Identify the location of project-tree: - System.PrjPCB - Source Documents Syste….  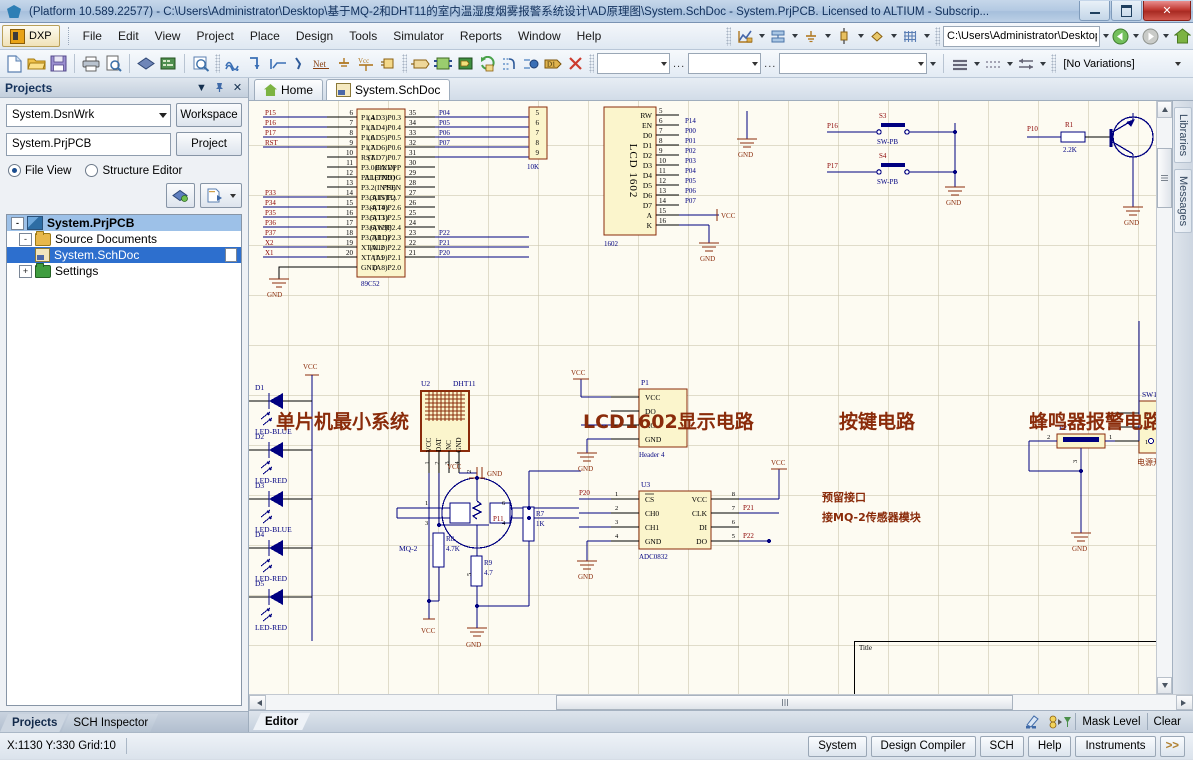
(124, 460).